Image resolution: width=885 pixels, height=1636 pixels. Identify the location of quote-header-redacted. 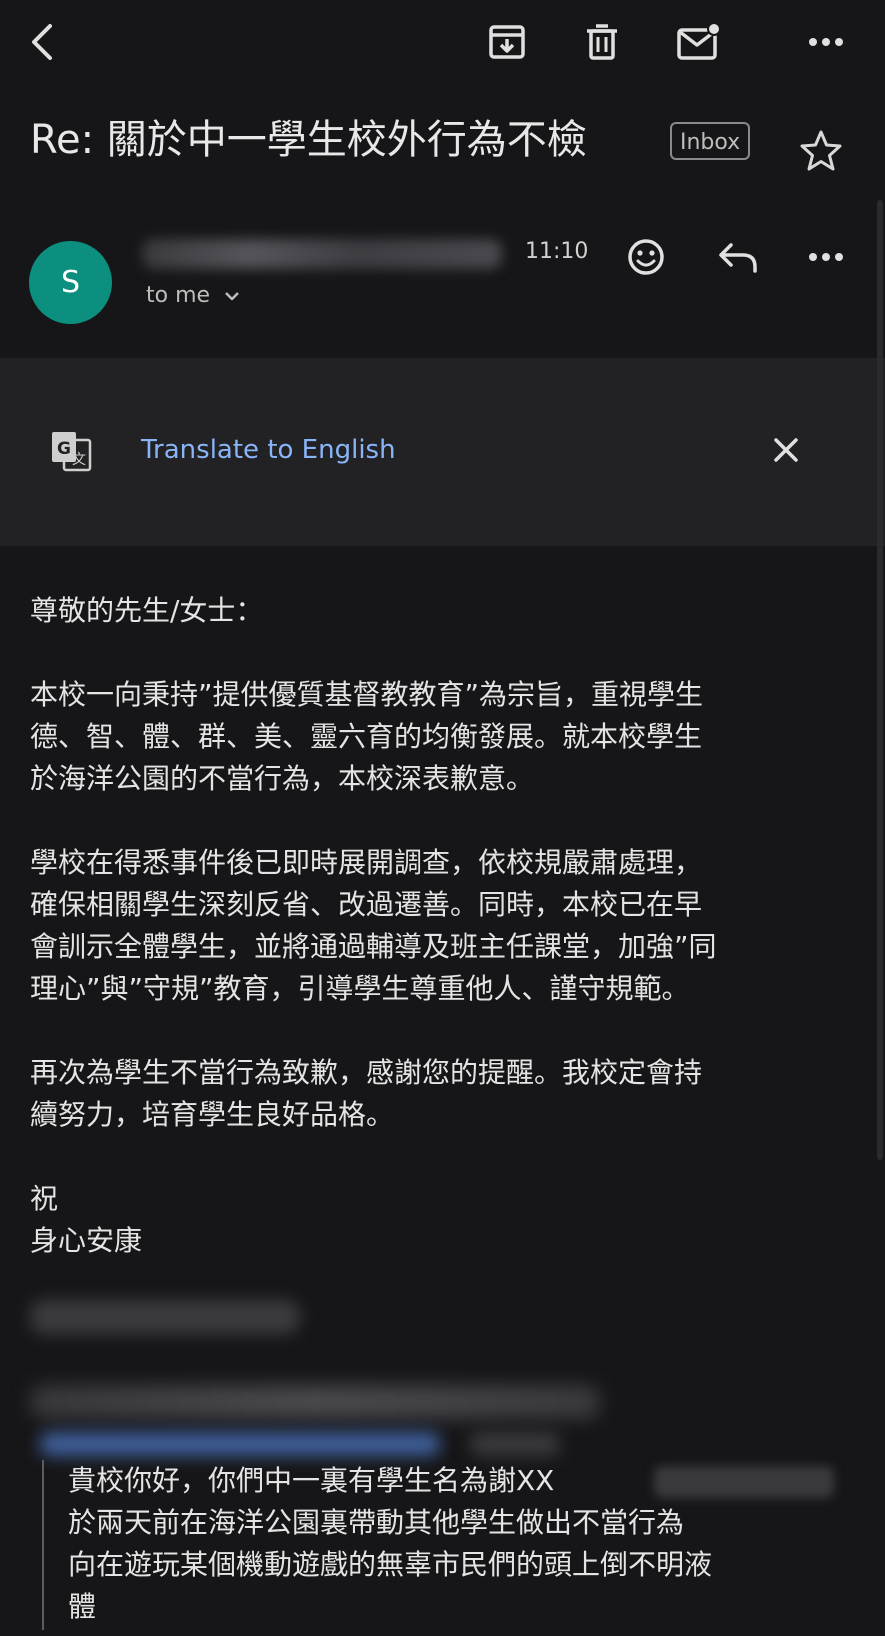
(315, 1402).